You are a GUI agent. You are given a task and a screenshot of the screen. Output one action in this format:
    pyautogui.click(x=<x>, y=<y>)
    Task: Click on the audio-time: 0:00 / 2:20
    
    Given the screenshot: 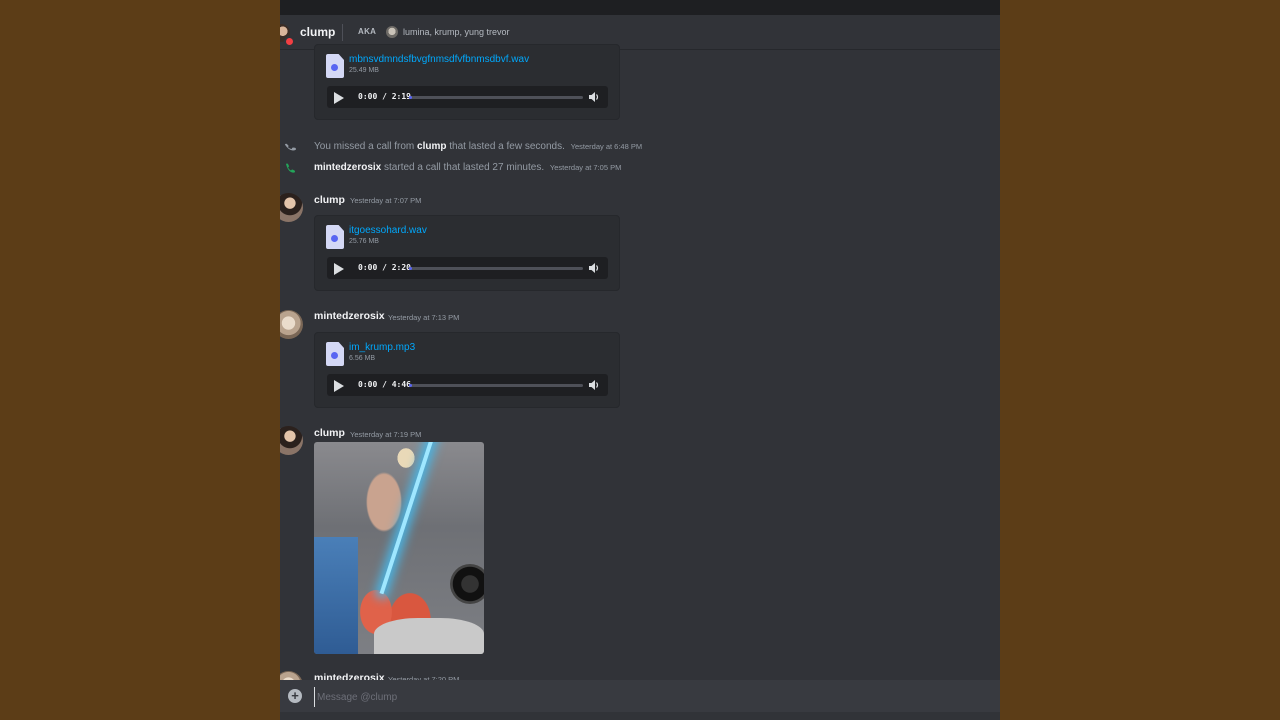 What is the action you would take?
    pyautogui.click(x=384, y=267)
    